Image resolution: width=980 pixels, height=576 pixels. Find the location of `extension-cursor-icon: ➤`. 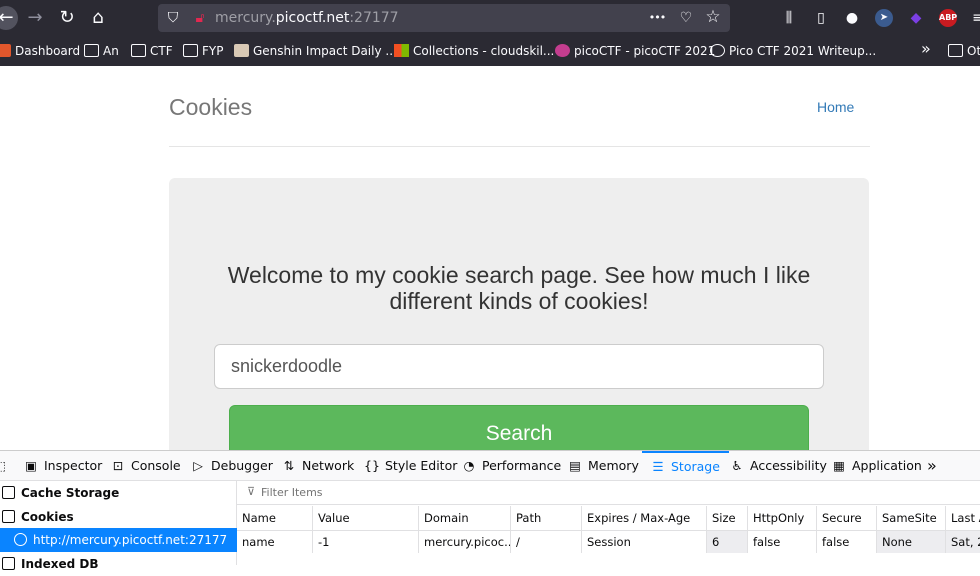

extension-cursor-icon: ➤ is located at coordinates (884, 18).